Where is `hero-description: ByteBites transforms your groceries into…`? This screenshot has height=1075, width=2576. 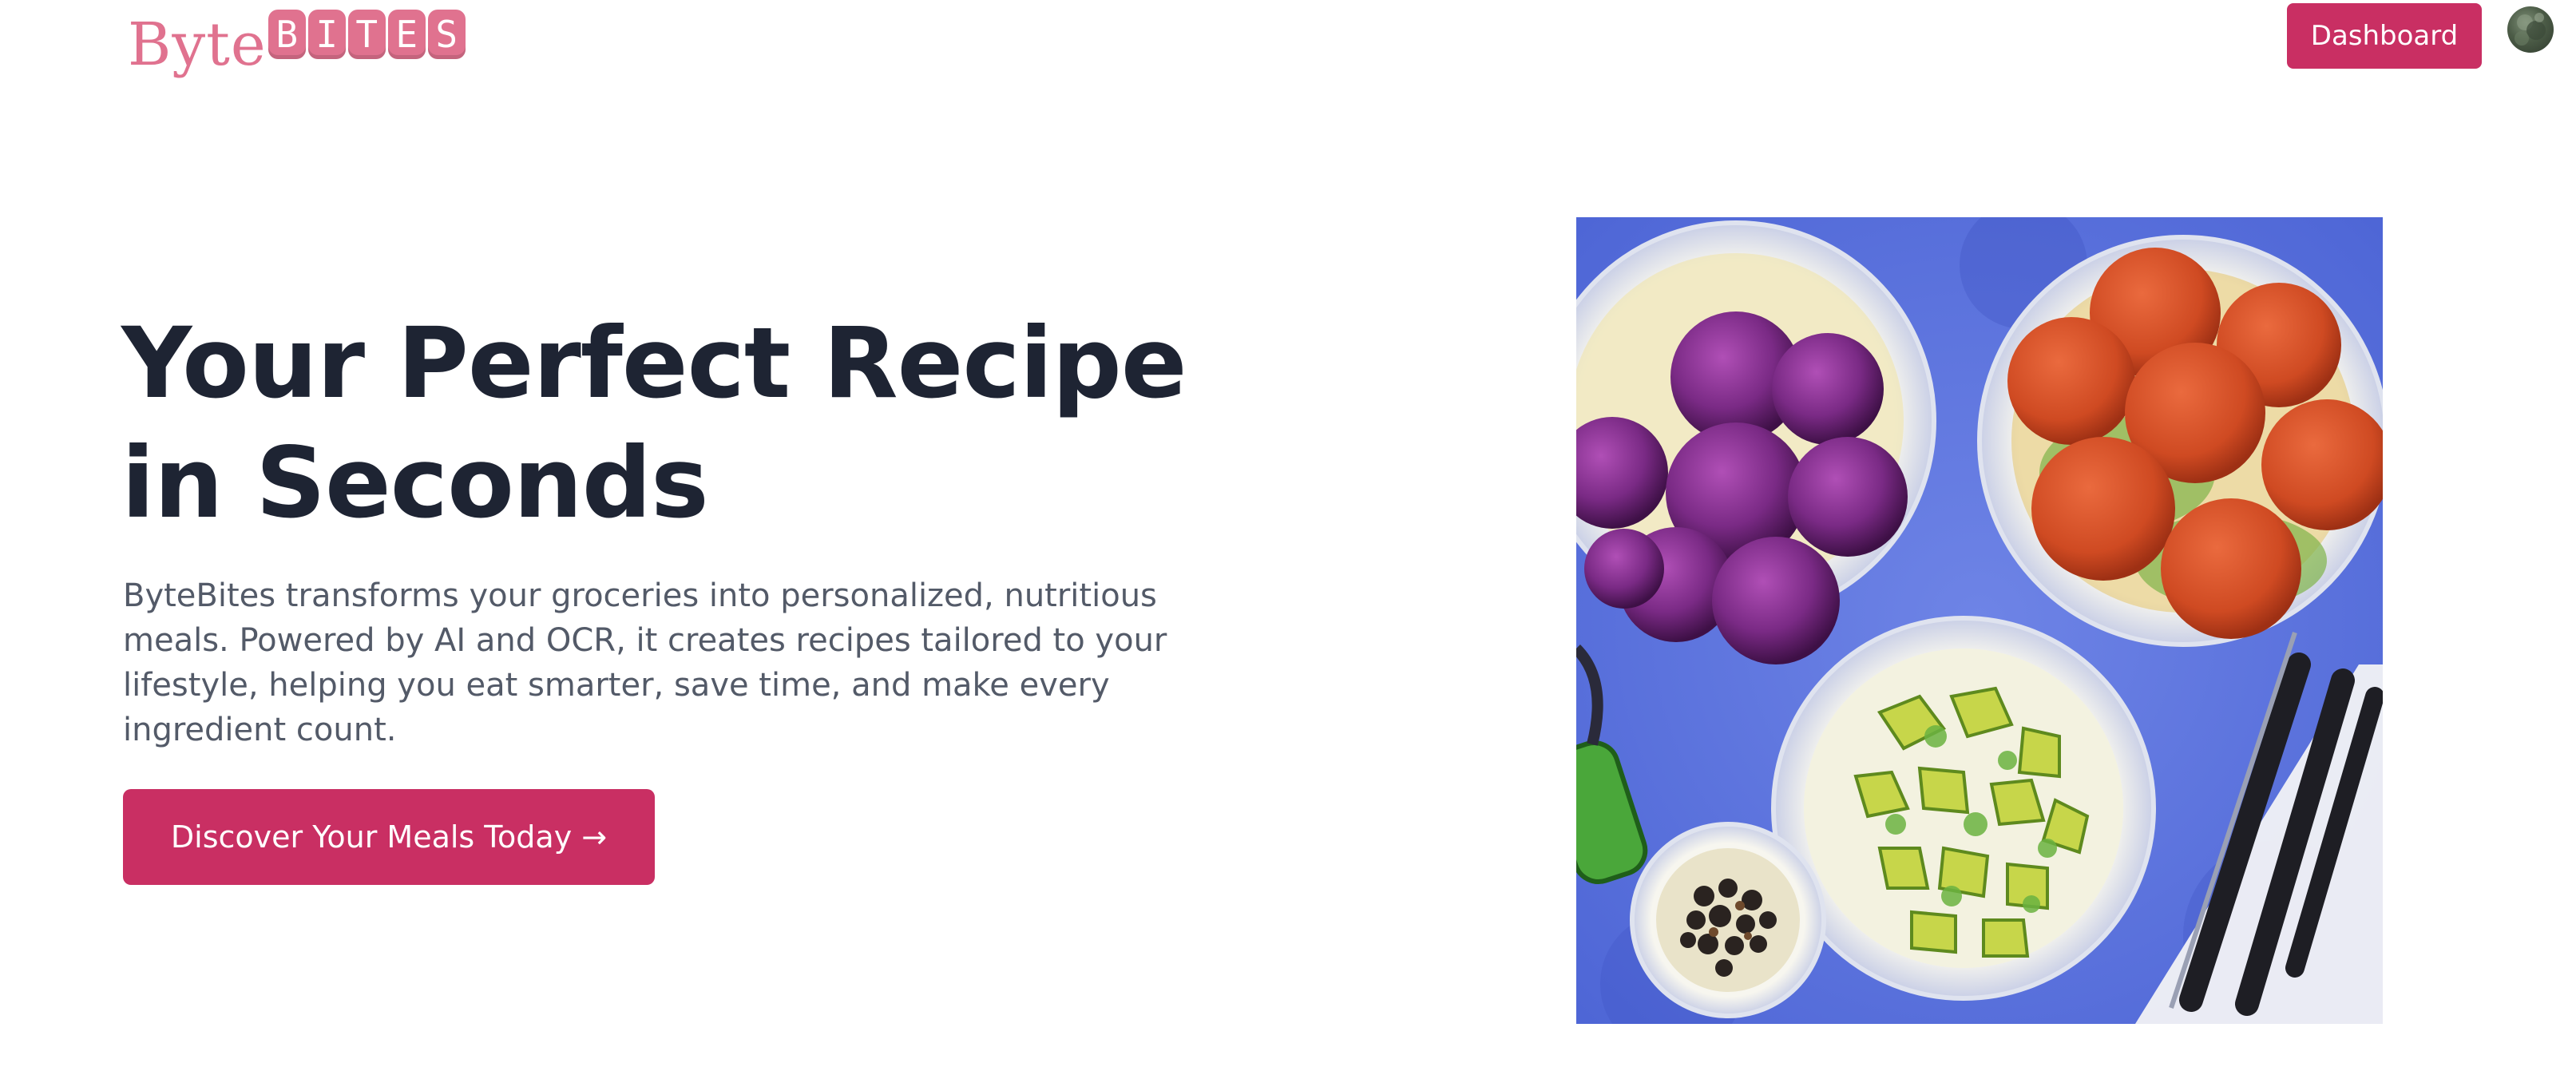 hero-description: ByteBites transforms your groceries into… is located at coordinates (645, 663).